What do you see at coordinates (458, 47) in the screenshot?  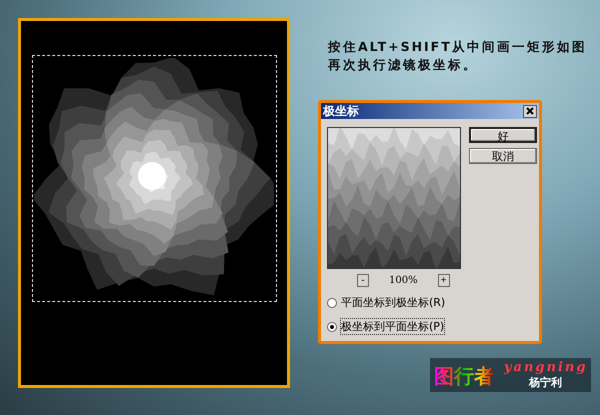 I see `instruction-text: 按住ALT+SHIFT从中间画一矩形如图` at bounding box center [458, 47].